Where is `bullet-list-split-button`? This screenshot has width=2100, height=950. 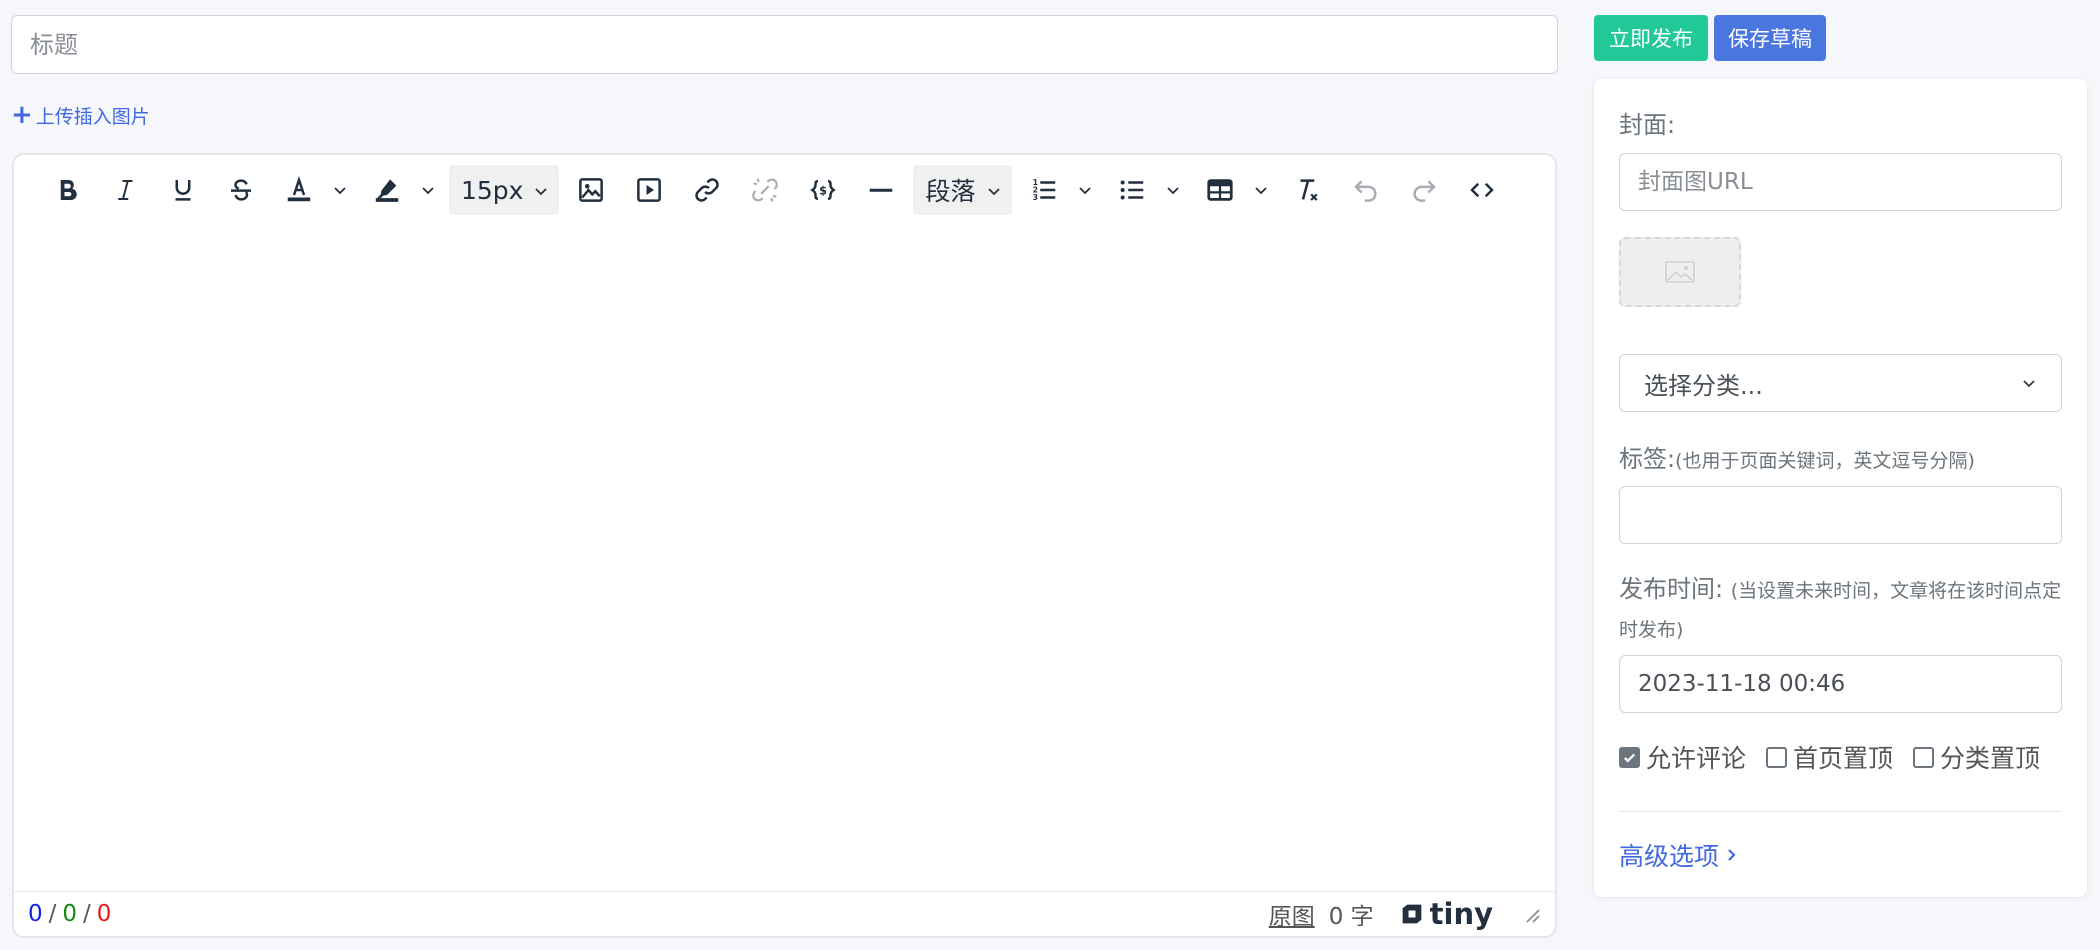
bullet-list-split-button is located at coordinates (1147, 190).